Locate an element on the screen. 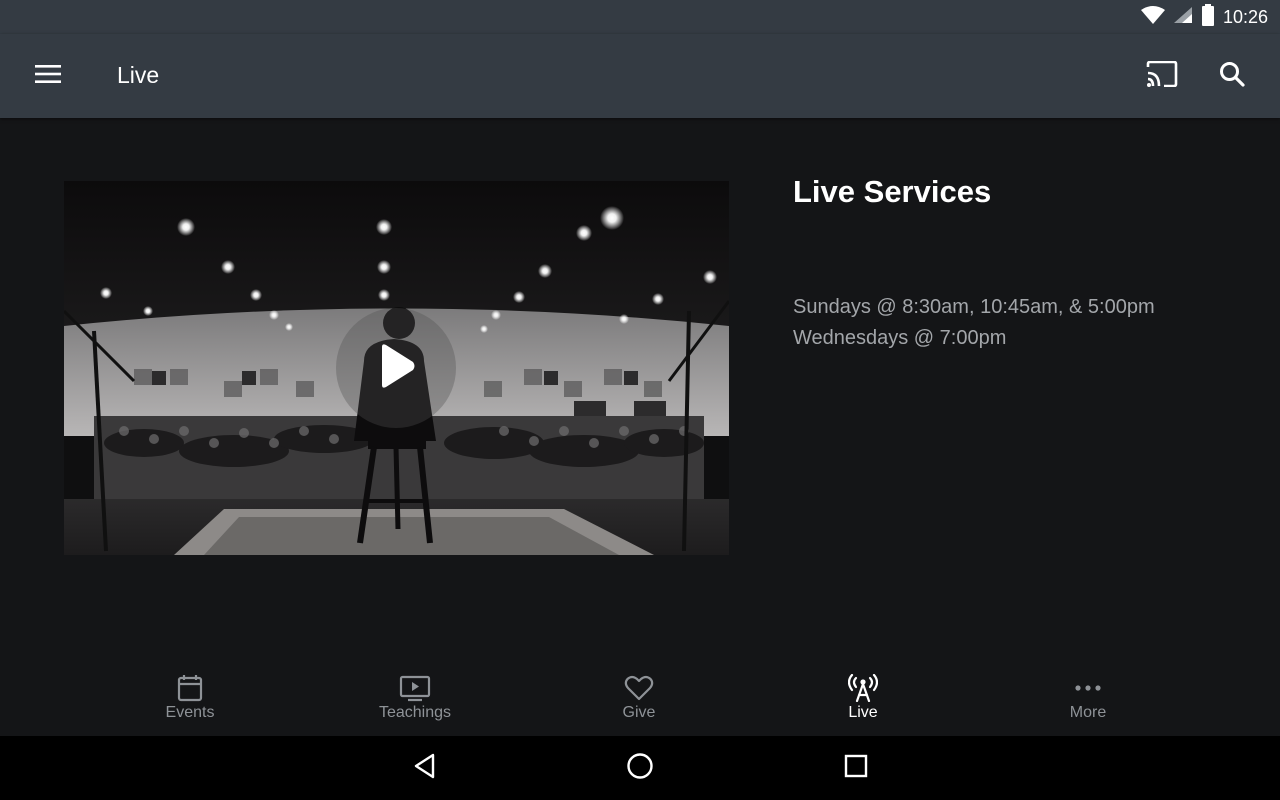 This screenshot has height=800, width=1280. calendar-icon is located at coordinates (190, 688).